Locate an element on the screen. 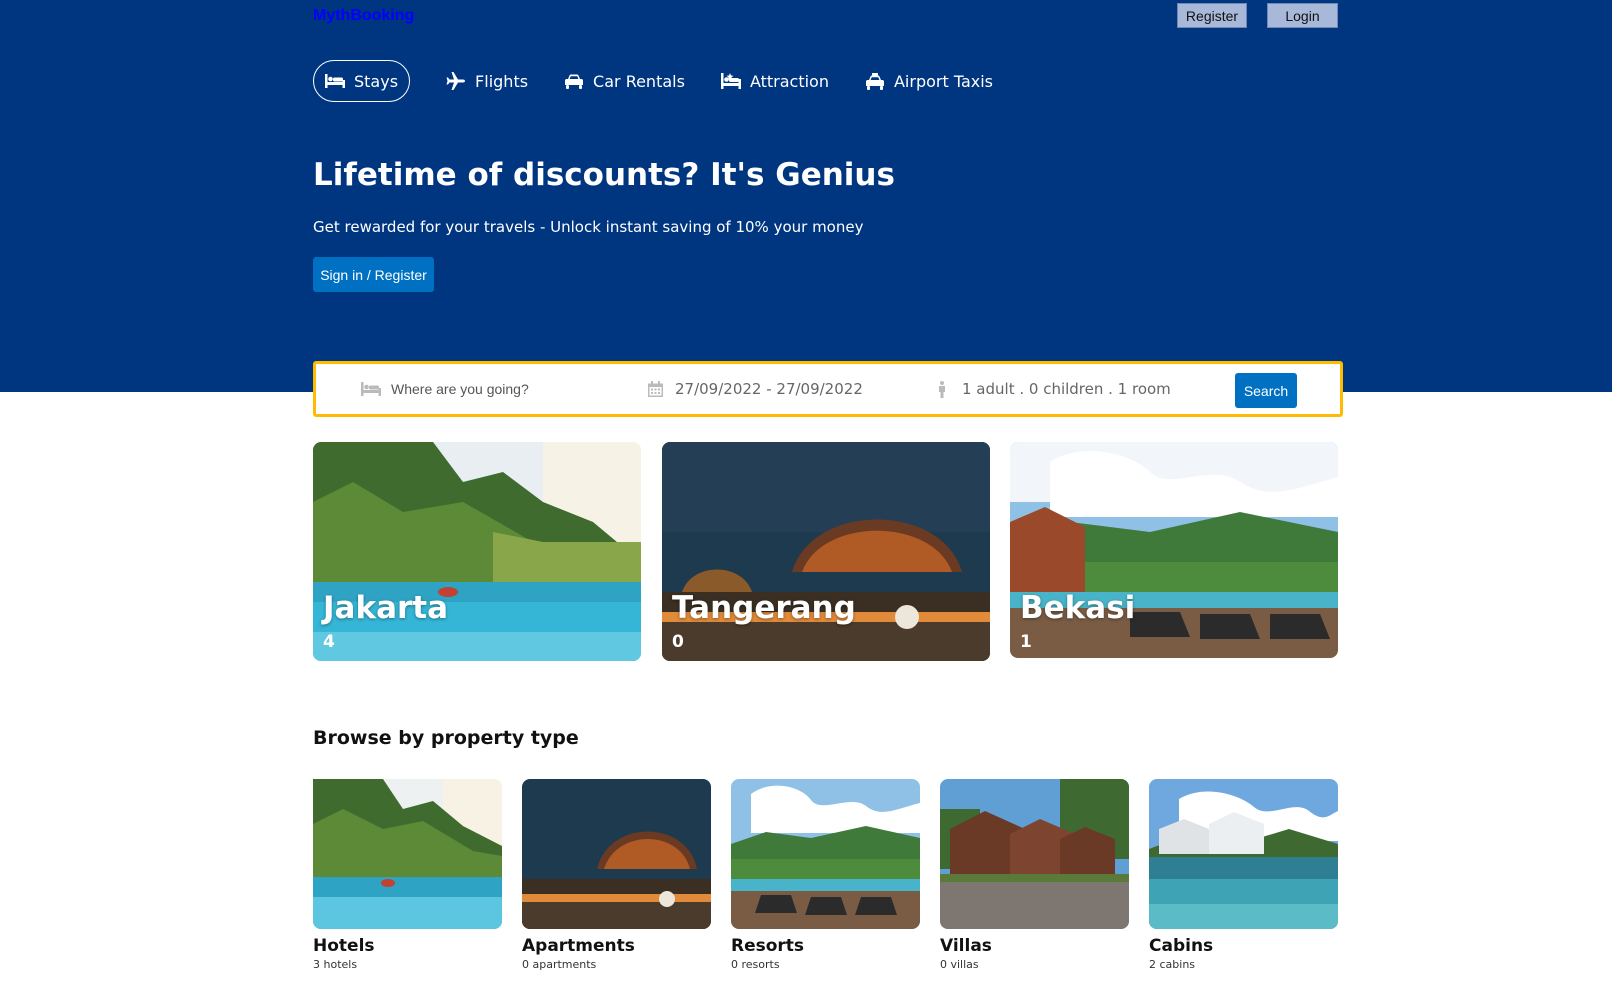 This screenshot has height=1005, width=1612. property-type-cabins: Cabins 2 cabins is located at coordinates (1243, 875).